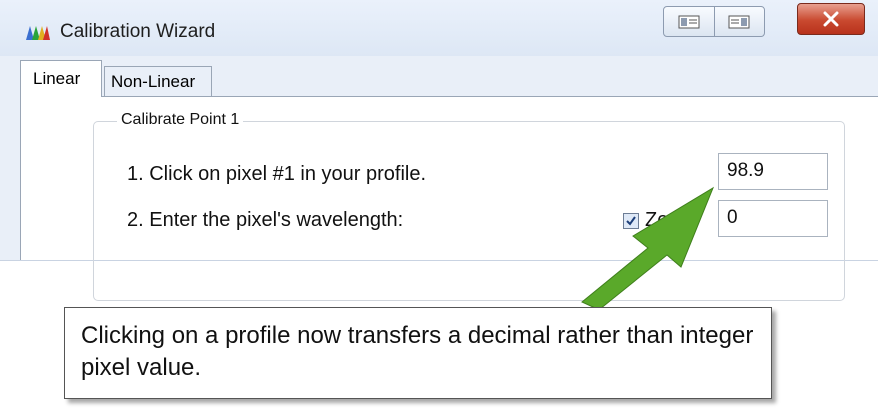 This screenshot has height=413, width=878. I want to click on tab-linear: Linear, so click(61, 78).